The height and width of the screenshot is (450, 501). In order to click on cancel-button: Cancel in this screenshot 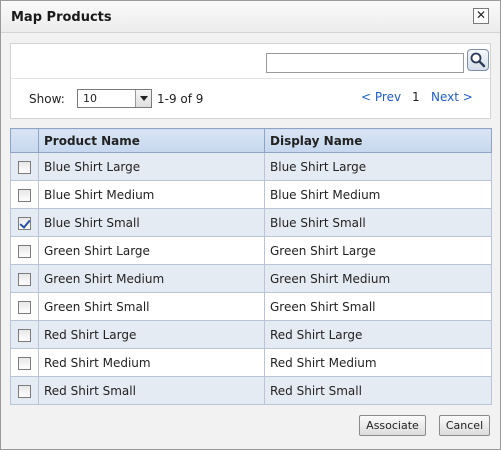, I will do `click(464, 425)`.